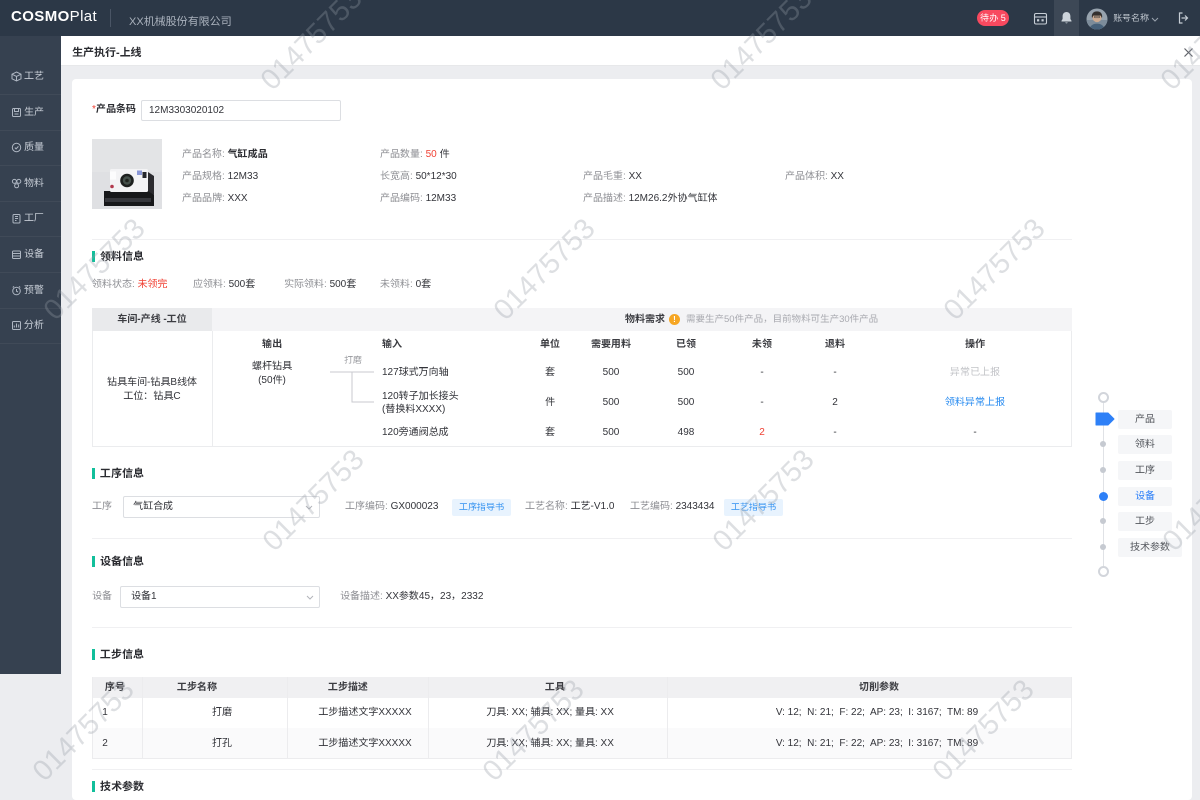 This screenshot has height=800, width=1200. What do you see at coordinates (353, 360) in the screenshot?
I see `svg-text: 打磨` at bounding box center [353, 360].